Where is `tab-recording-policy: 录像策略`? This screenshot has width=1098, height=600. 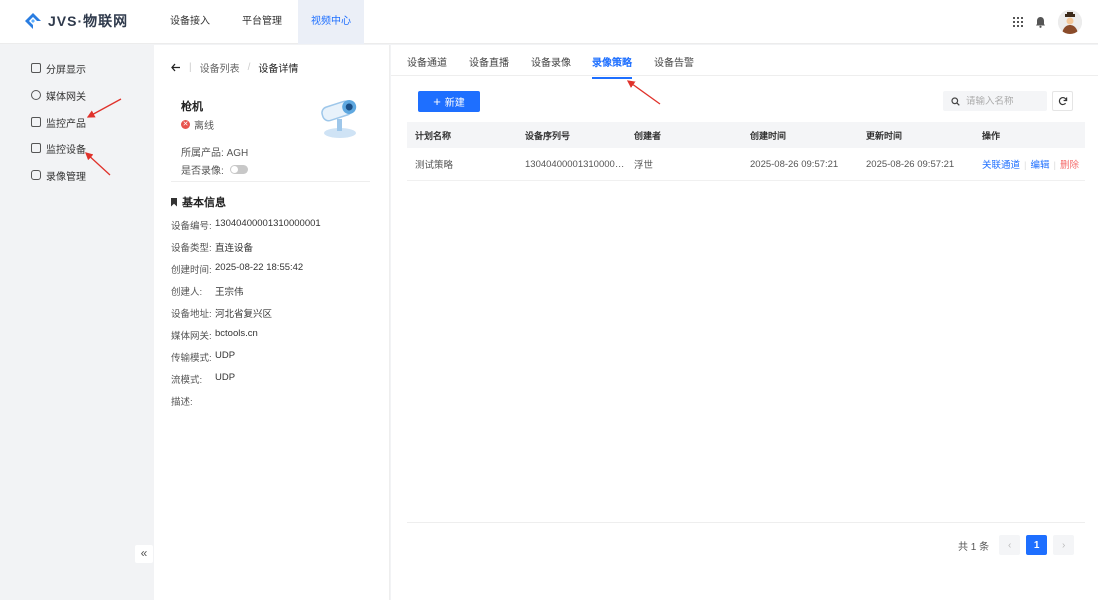 tab-recording-policy: 录像策略 is located at coordinates (612, 66).